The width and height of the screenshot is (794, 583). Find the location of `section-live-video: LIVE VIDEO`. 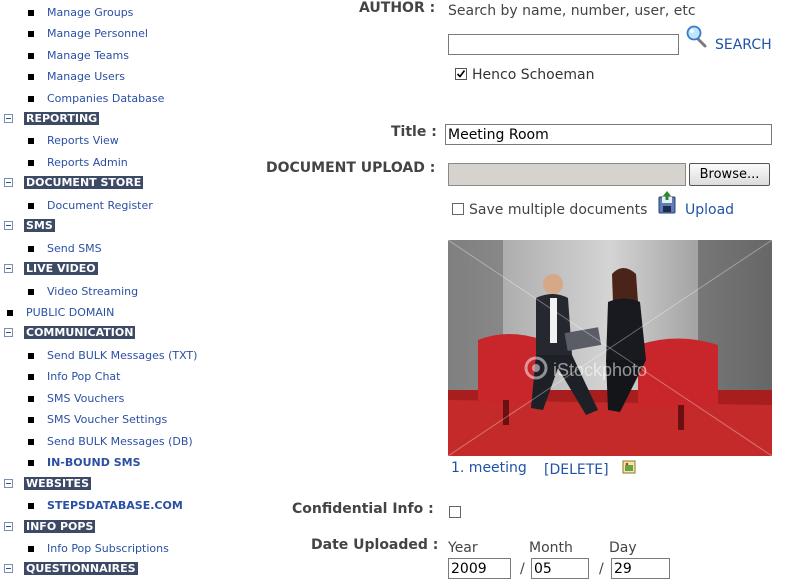

section-live-video: LIVE VIDEO is located at coordinates (51, 268).